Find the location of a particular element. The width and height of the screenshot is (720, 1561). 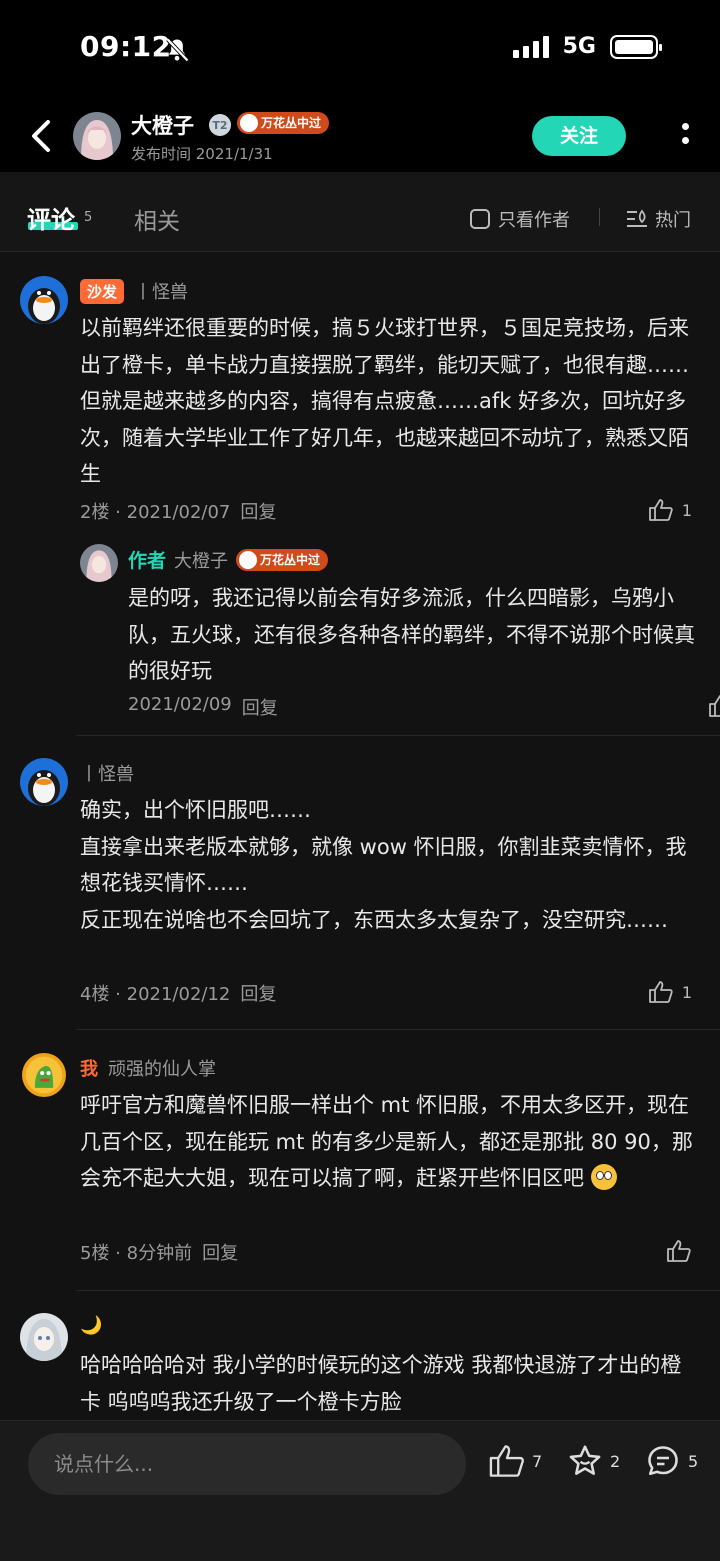

shocked-emoji-icon is located at coordinates (603, 1177).